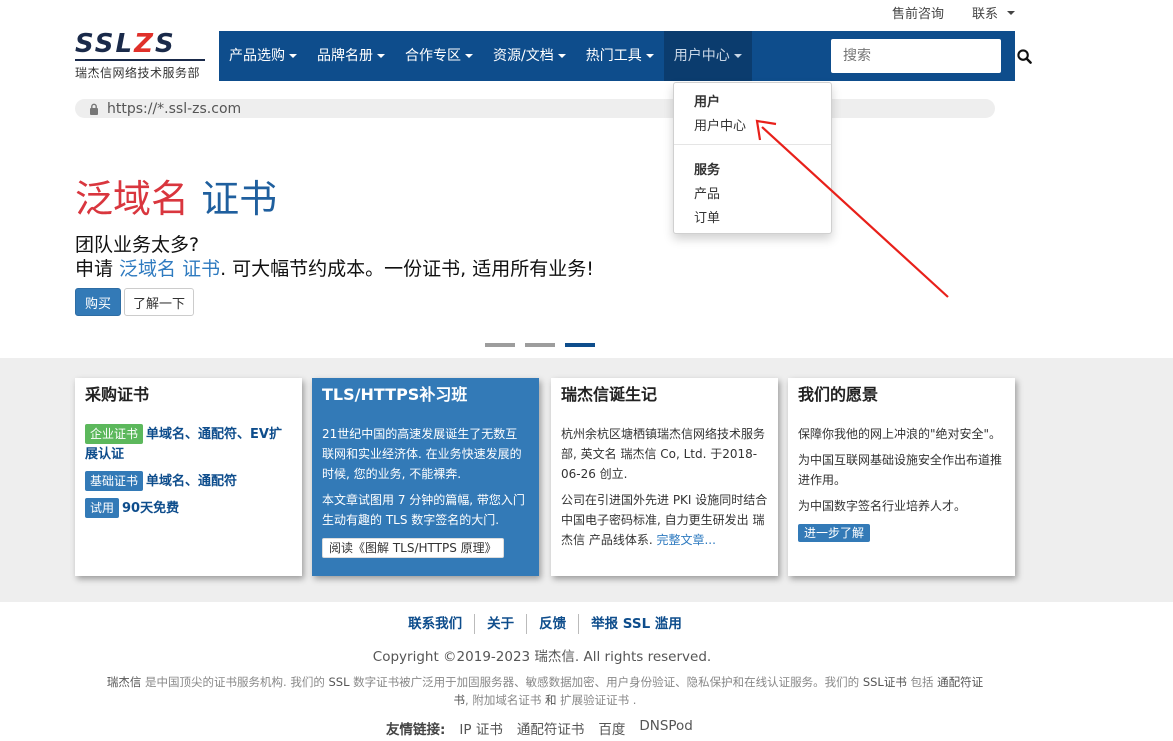 Image resolution: width=1173 pixels, height=741 pixels. What do you see at coordinates (505, 700) in the screenshot?
I see `about-text-part: , 附加域名证书` at bounding box center [505, 700].